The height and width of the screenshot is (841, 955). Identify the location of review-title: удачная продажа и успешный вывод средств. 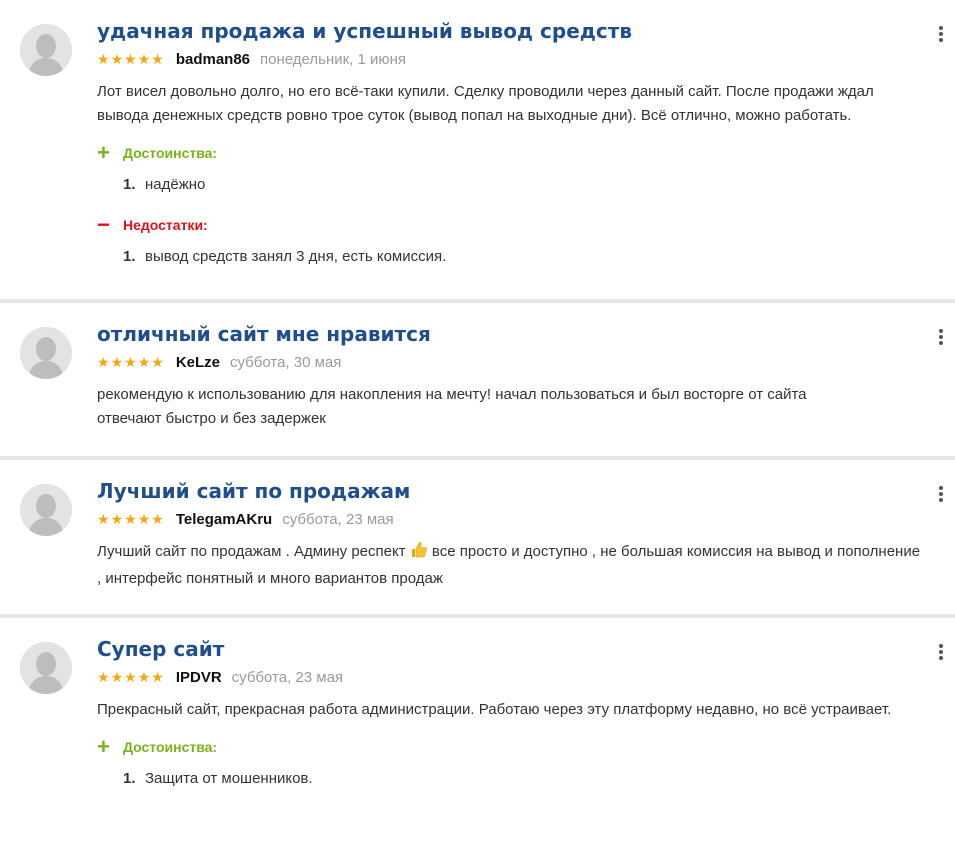
(511, 22).